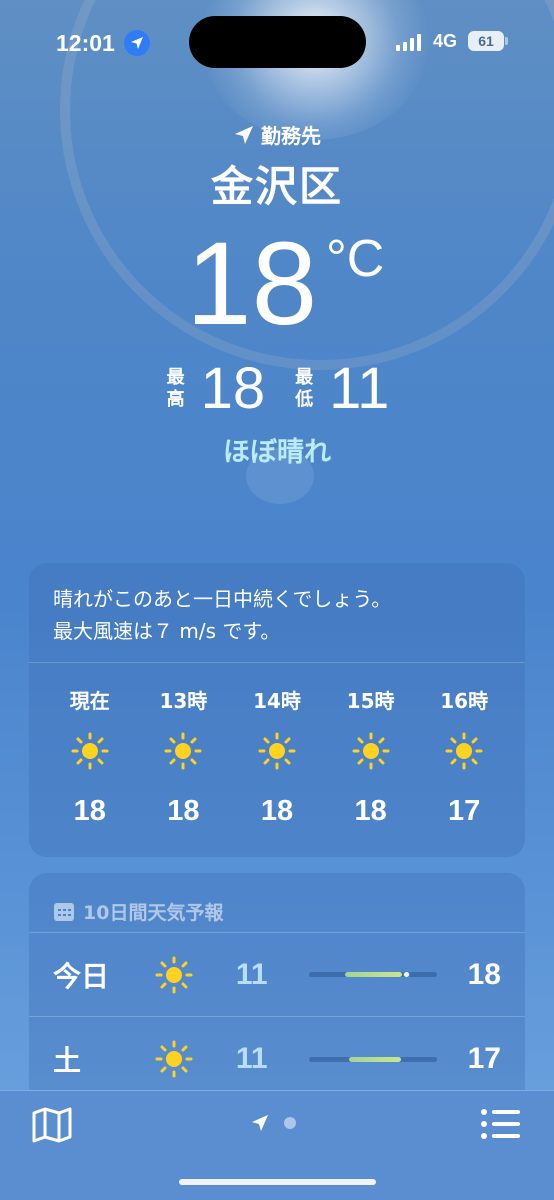  I want to click on ten-day-title-text: 10日間天気予報, so click(153, 913).